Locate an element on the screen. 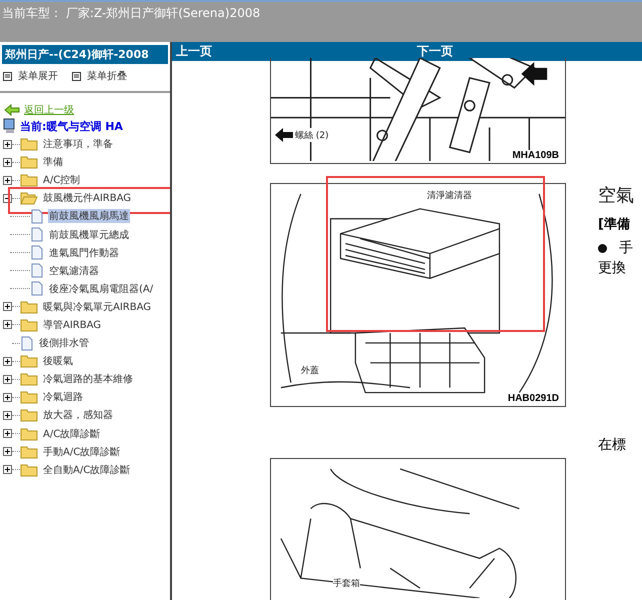 The width and height of the screenshot is (642, 600). current-section: 当前:暖气与空调 HA is located at coordinates (71, 126).